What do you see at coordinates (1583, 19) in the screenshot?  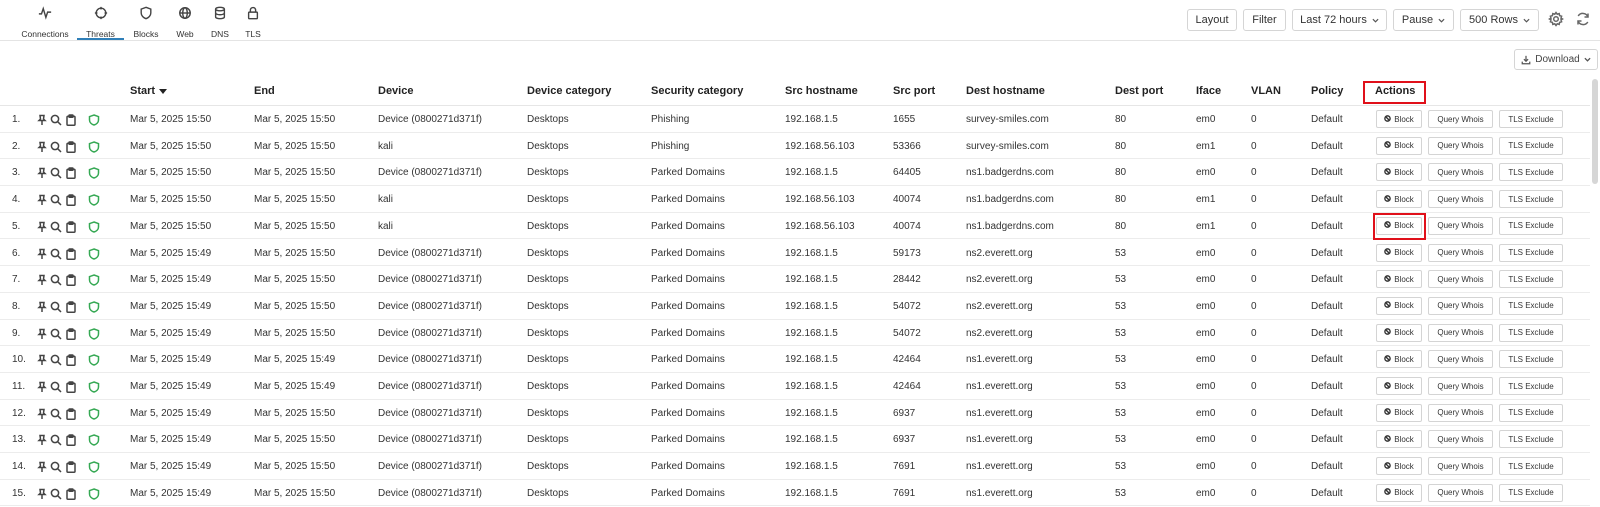 I see `refresh-icon` at bounding box center [1583, 19].